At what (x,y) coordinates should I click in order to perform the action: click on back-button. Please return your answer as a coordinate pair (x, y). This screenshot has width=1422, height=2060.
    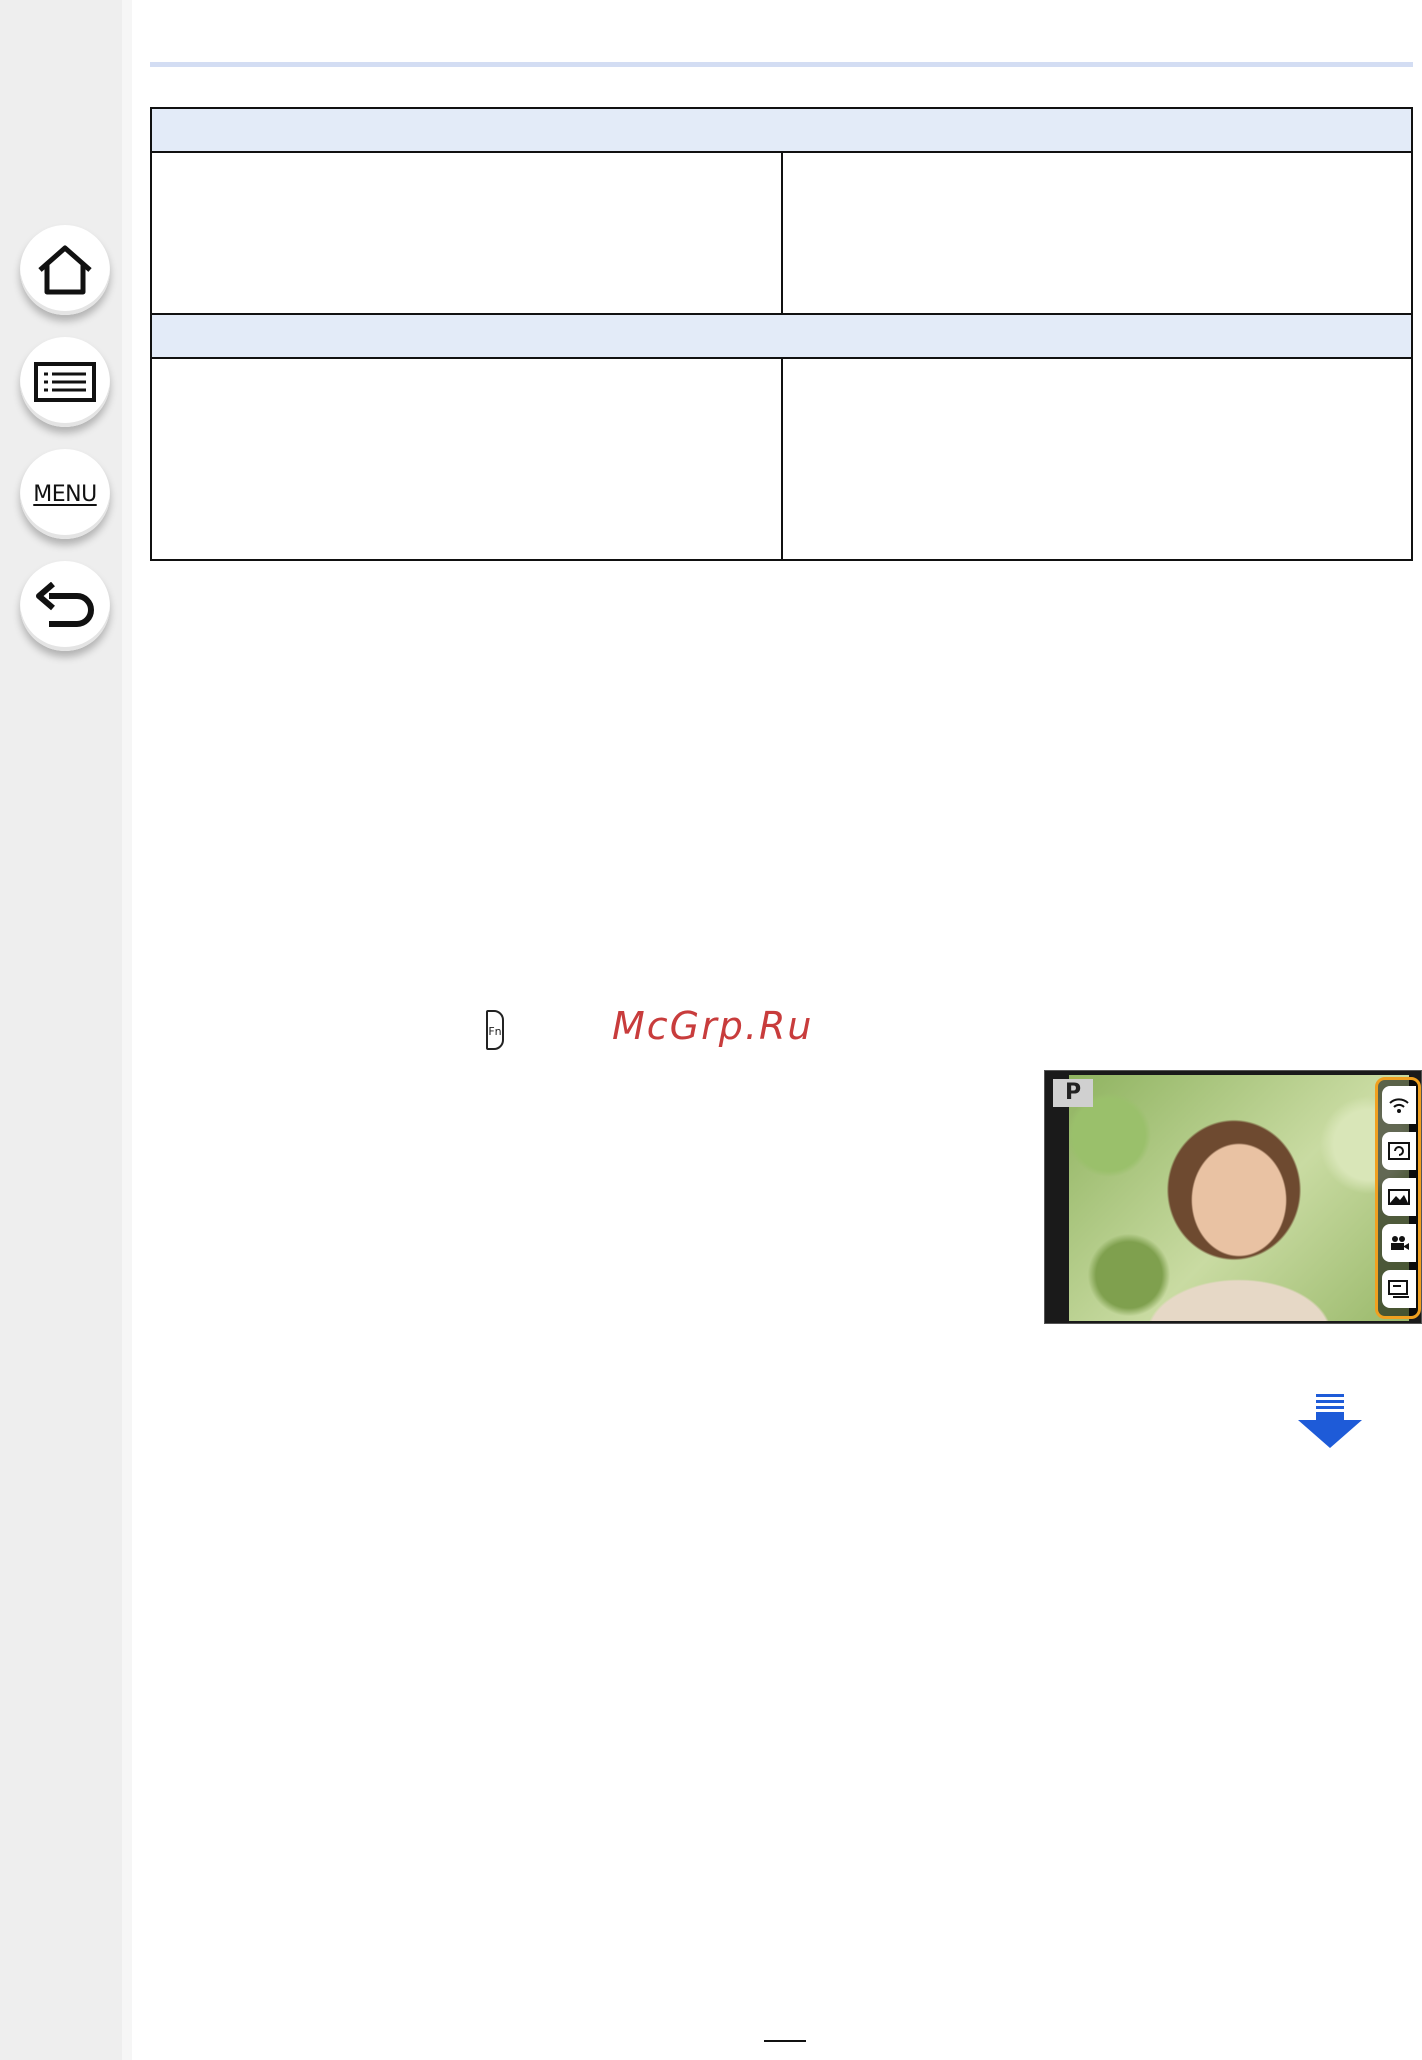
    Looking at the image, I should click on (65, 606).